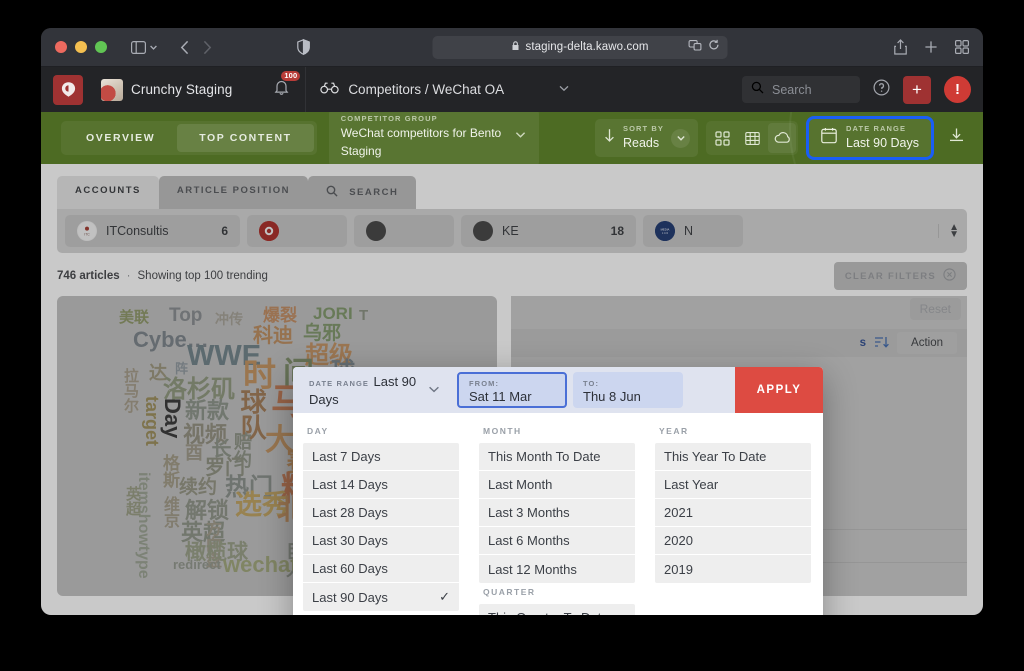 The height and width of the screenshot is (671, 1024). Describe the element at coordinates (870, 138) in the screenshot. I see `date-range-button: DATE RANGE Last 90 Days` at that location.